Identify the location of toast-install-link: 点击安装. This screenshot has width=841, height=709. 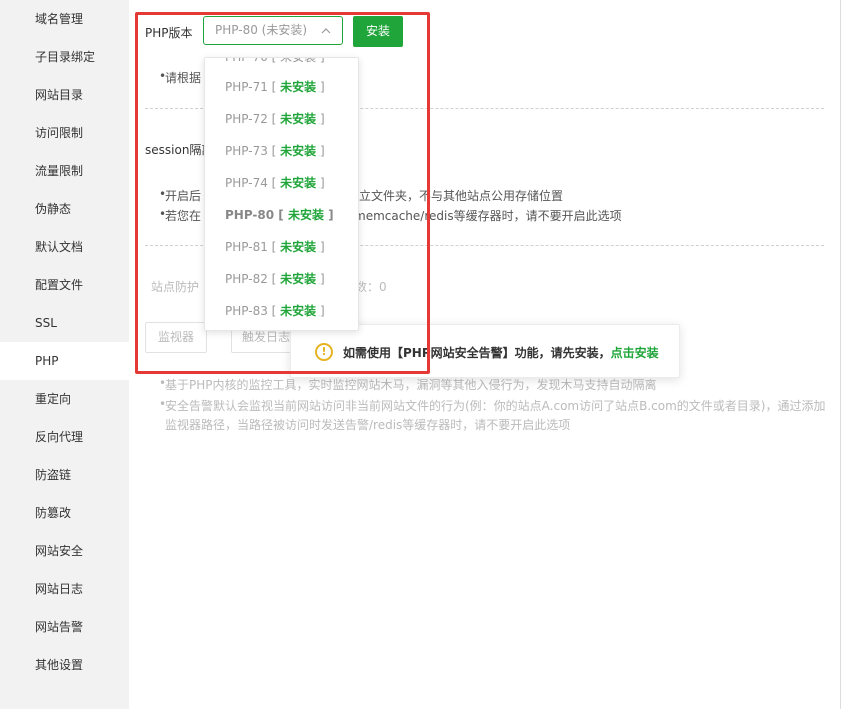
(635, 353).